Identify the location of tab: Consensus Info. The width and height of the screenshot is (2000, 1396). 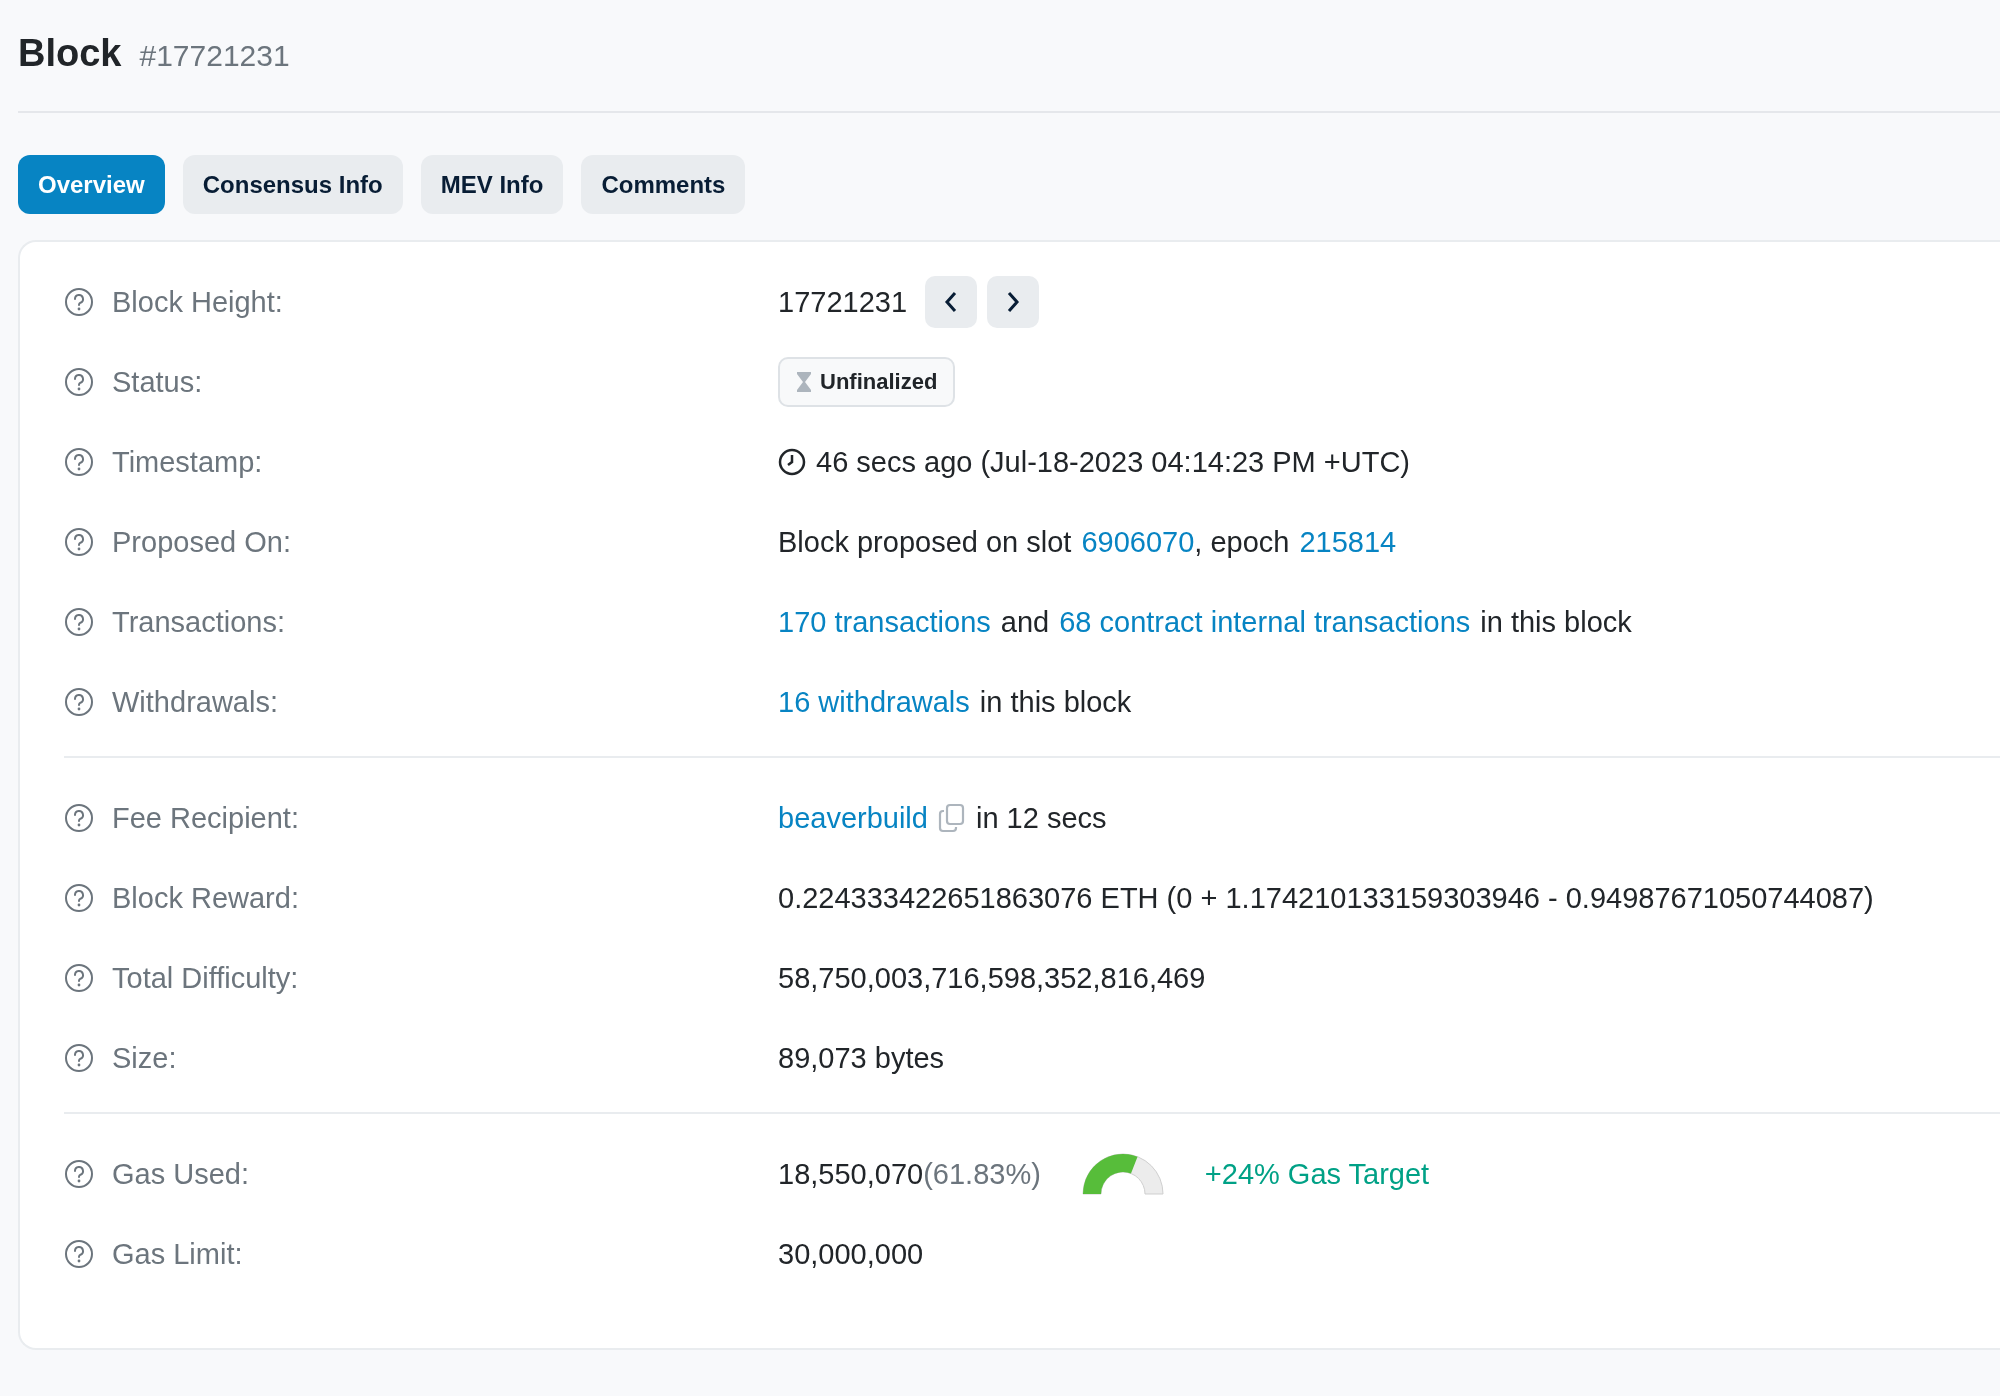
(292, 184).